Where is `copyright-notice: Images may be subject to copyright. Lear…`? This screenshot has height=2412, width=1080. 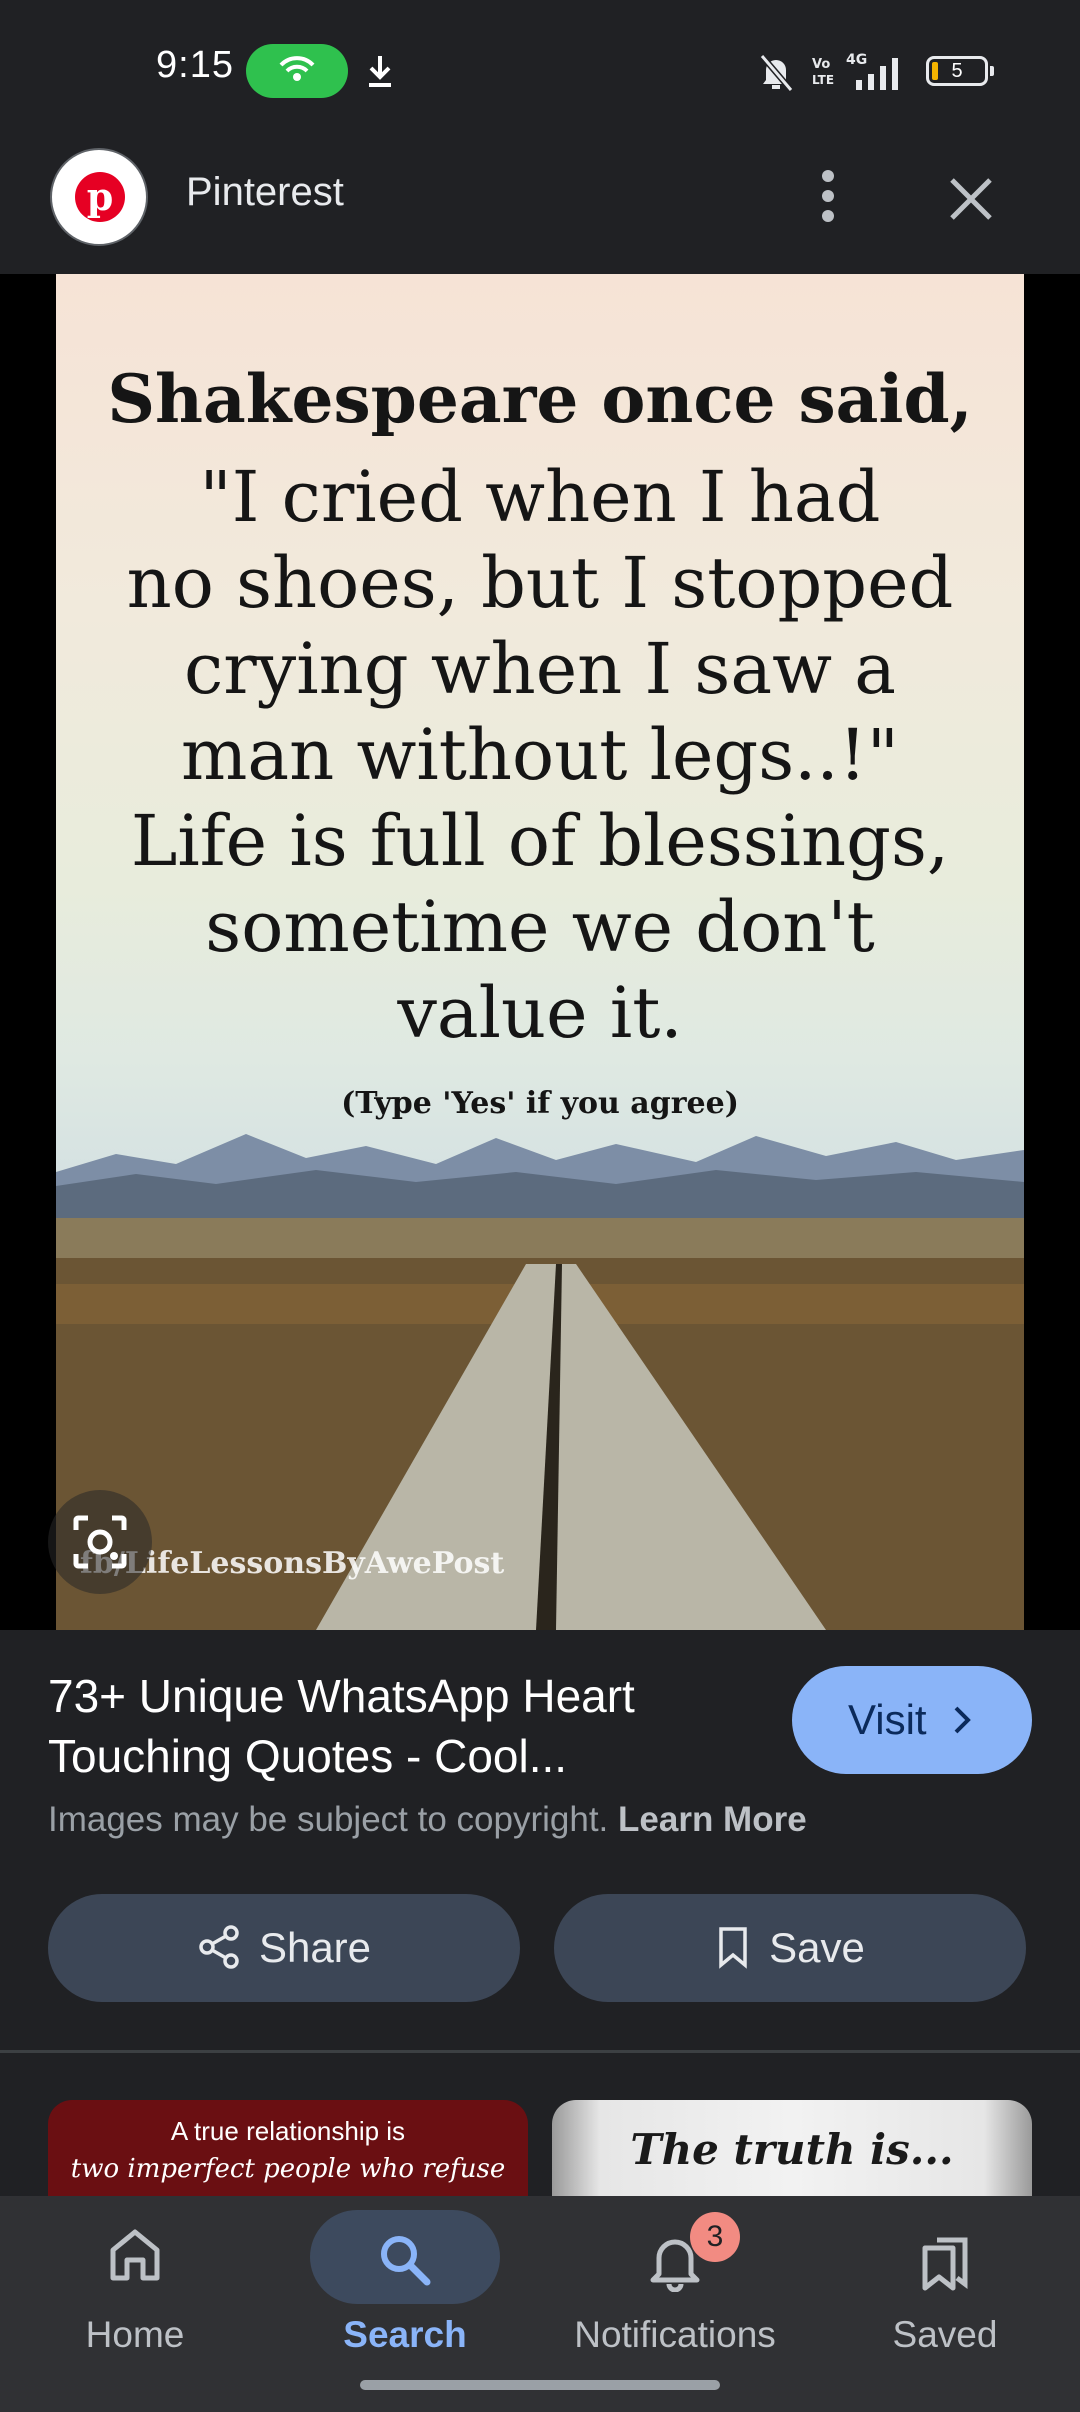
copyright-notice: Images may be subject to copyright. Lear… is located at coordinates (427, 1820).